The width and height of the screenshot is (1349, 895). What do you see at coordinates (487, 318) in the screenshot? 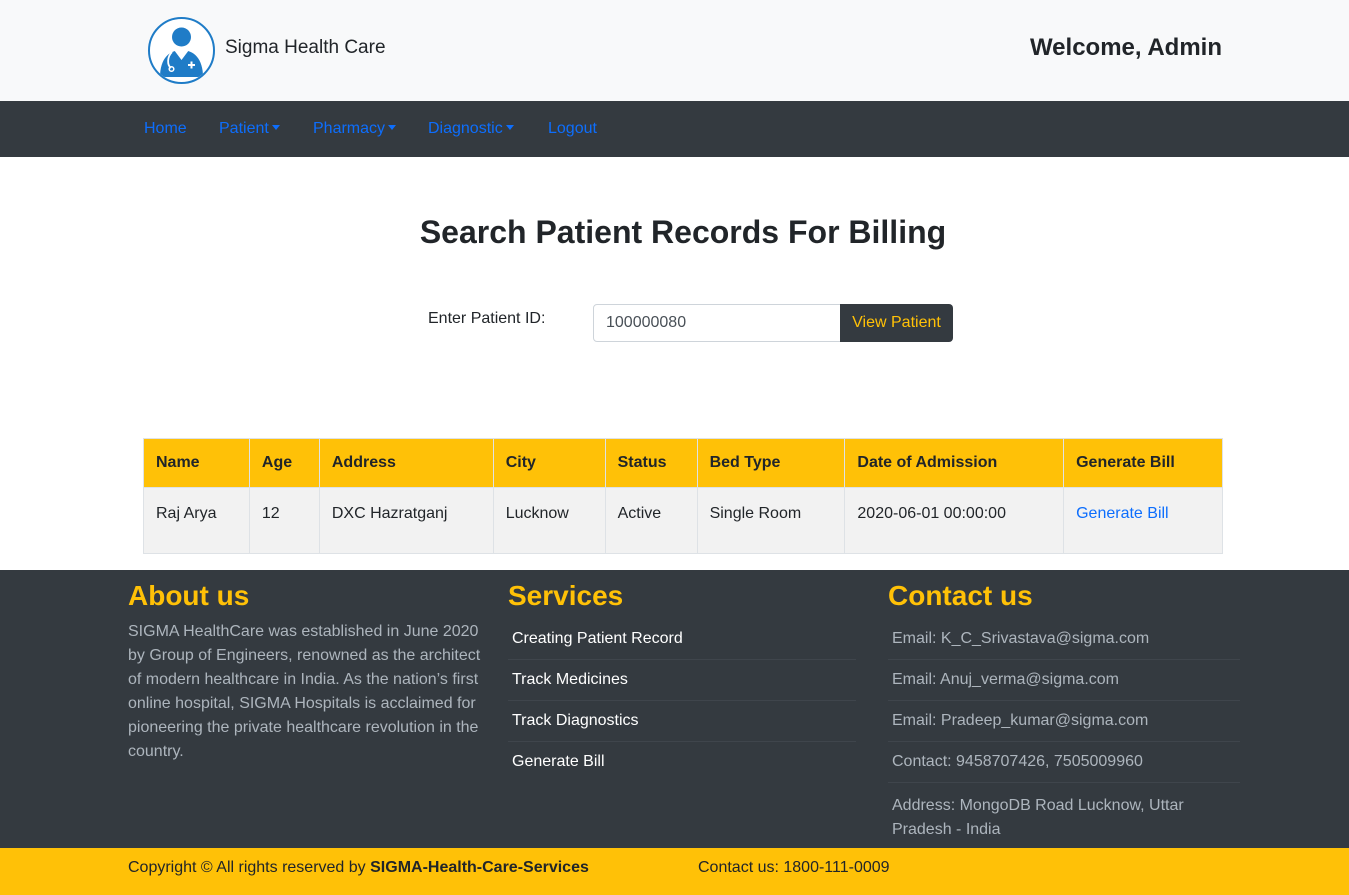
I see `patient-id-label: Enter Patient ID:` at bounding box center [487, 318].